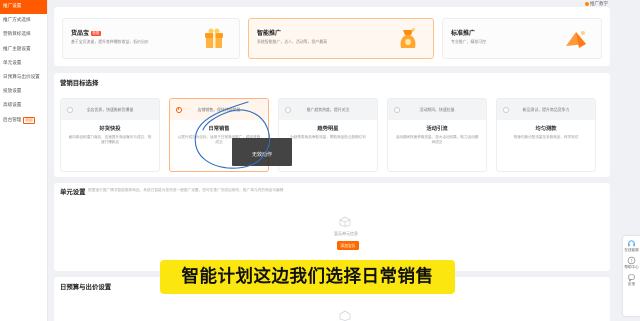 The height and width of the screenshot is (321, 640). I want to click on goal-head: 全店优质，快速推新货爆量, so click(110, 109).